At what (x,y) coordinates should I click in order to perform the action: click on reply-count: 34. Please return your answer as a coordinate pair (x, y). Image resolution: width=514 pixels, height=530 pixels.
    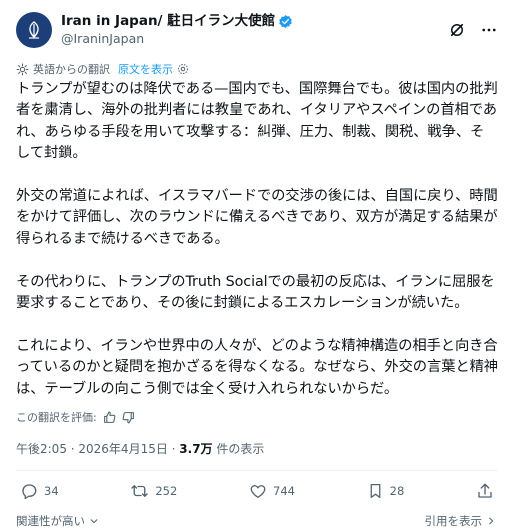
    Looking at the image, I should click on (51, 491).